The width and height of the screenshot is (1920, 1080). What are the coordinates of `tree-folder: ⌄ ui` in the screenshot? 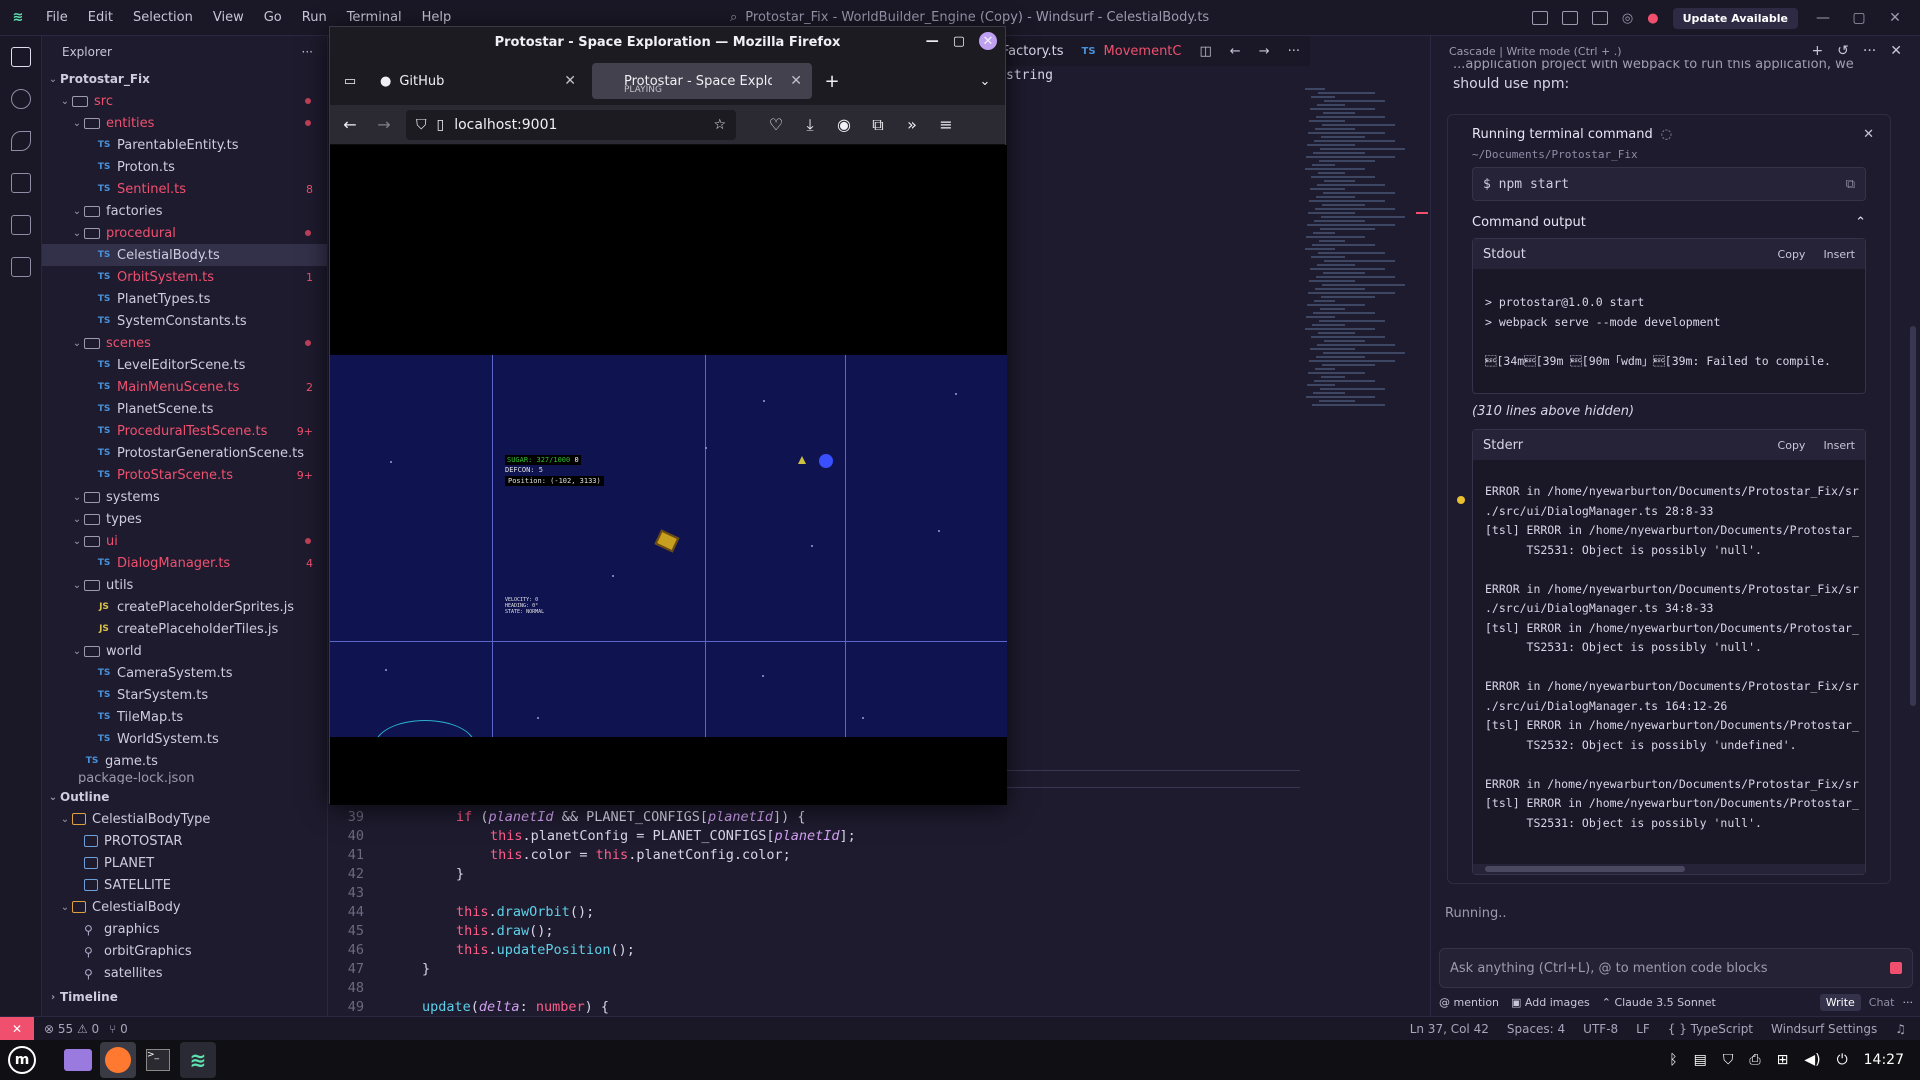 It's located at (184, 541).